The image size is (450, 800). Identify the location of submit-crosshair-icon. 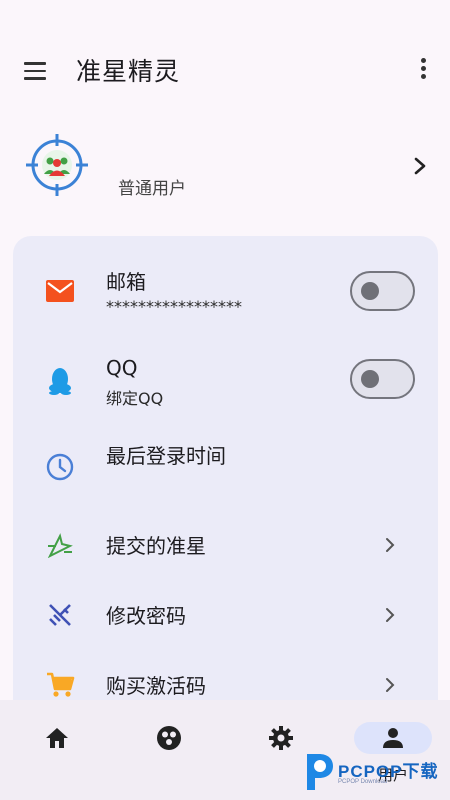
(60, 545).